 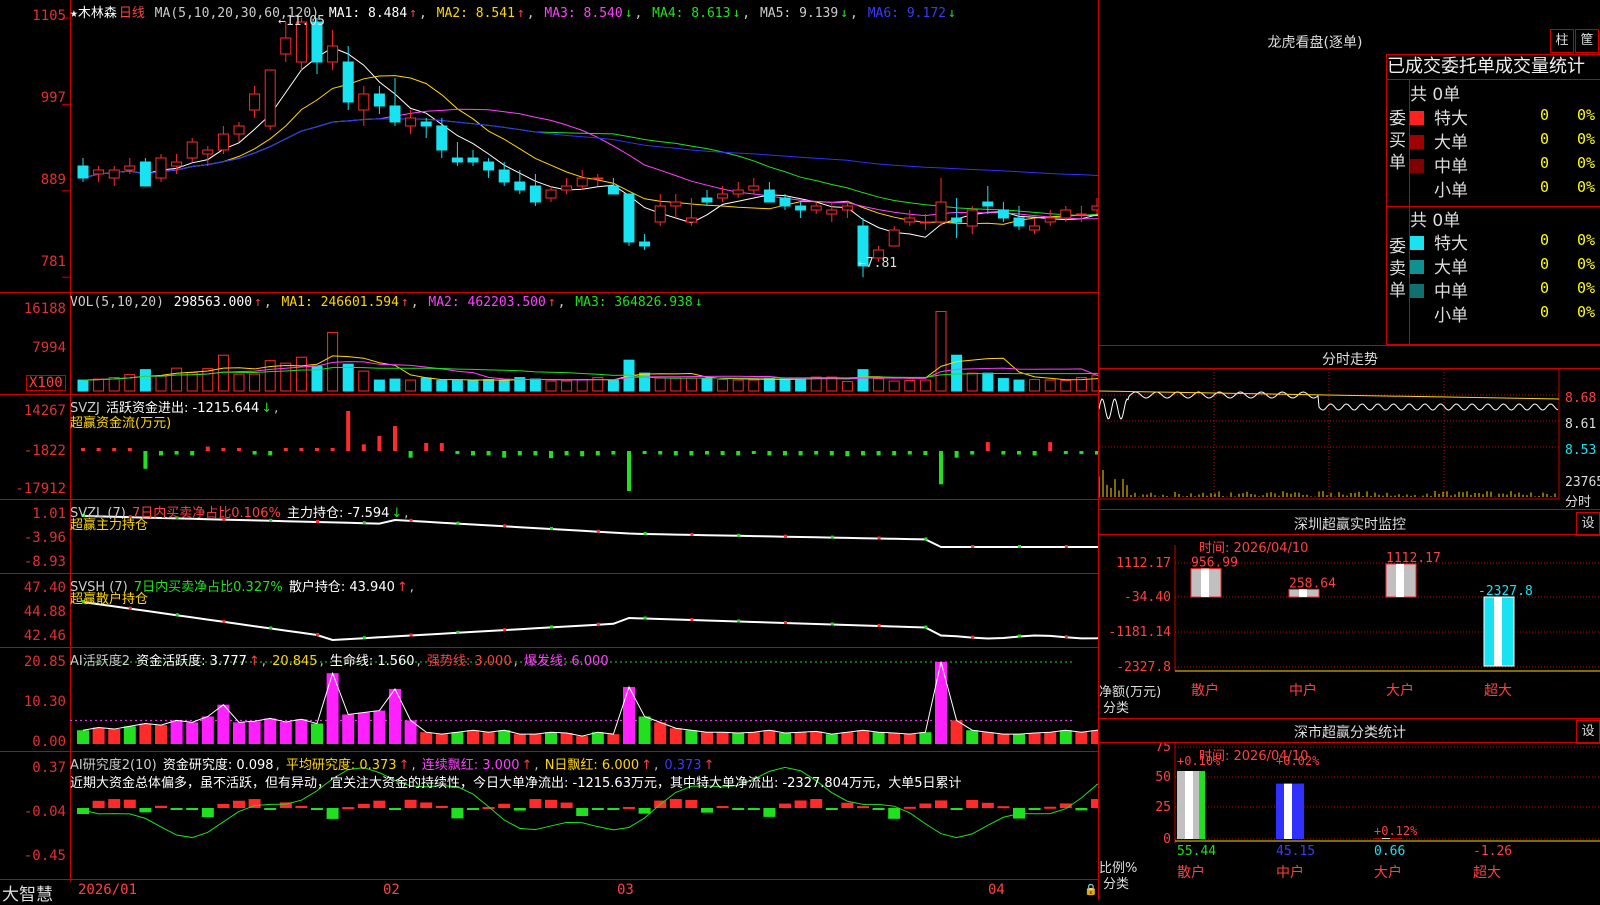 What do you see at coordinates (391, 890) in the screenshot?
I see `date-label-feb: 02` at bounding box center [391, 890].